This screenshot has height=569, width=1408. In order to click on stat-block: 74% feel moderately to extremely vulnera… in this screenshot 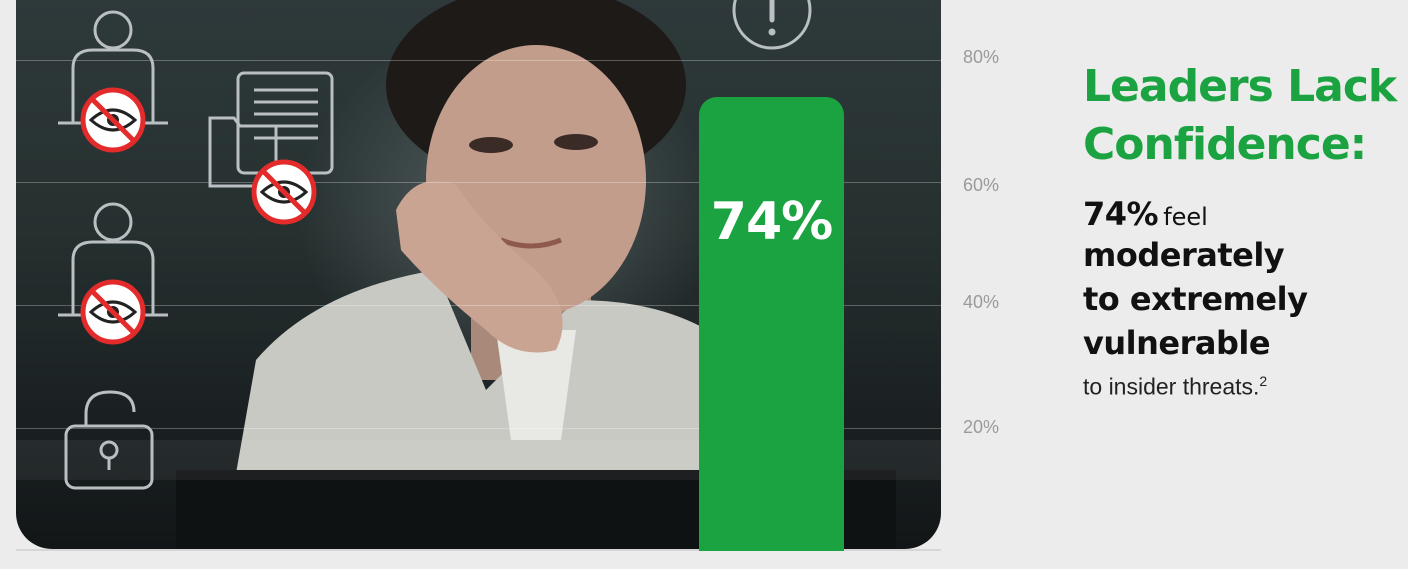, I will do `click(1243, 298)`.